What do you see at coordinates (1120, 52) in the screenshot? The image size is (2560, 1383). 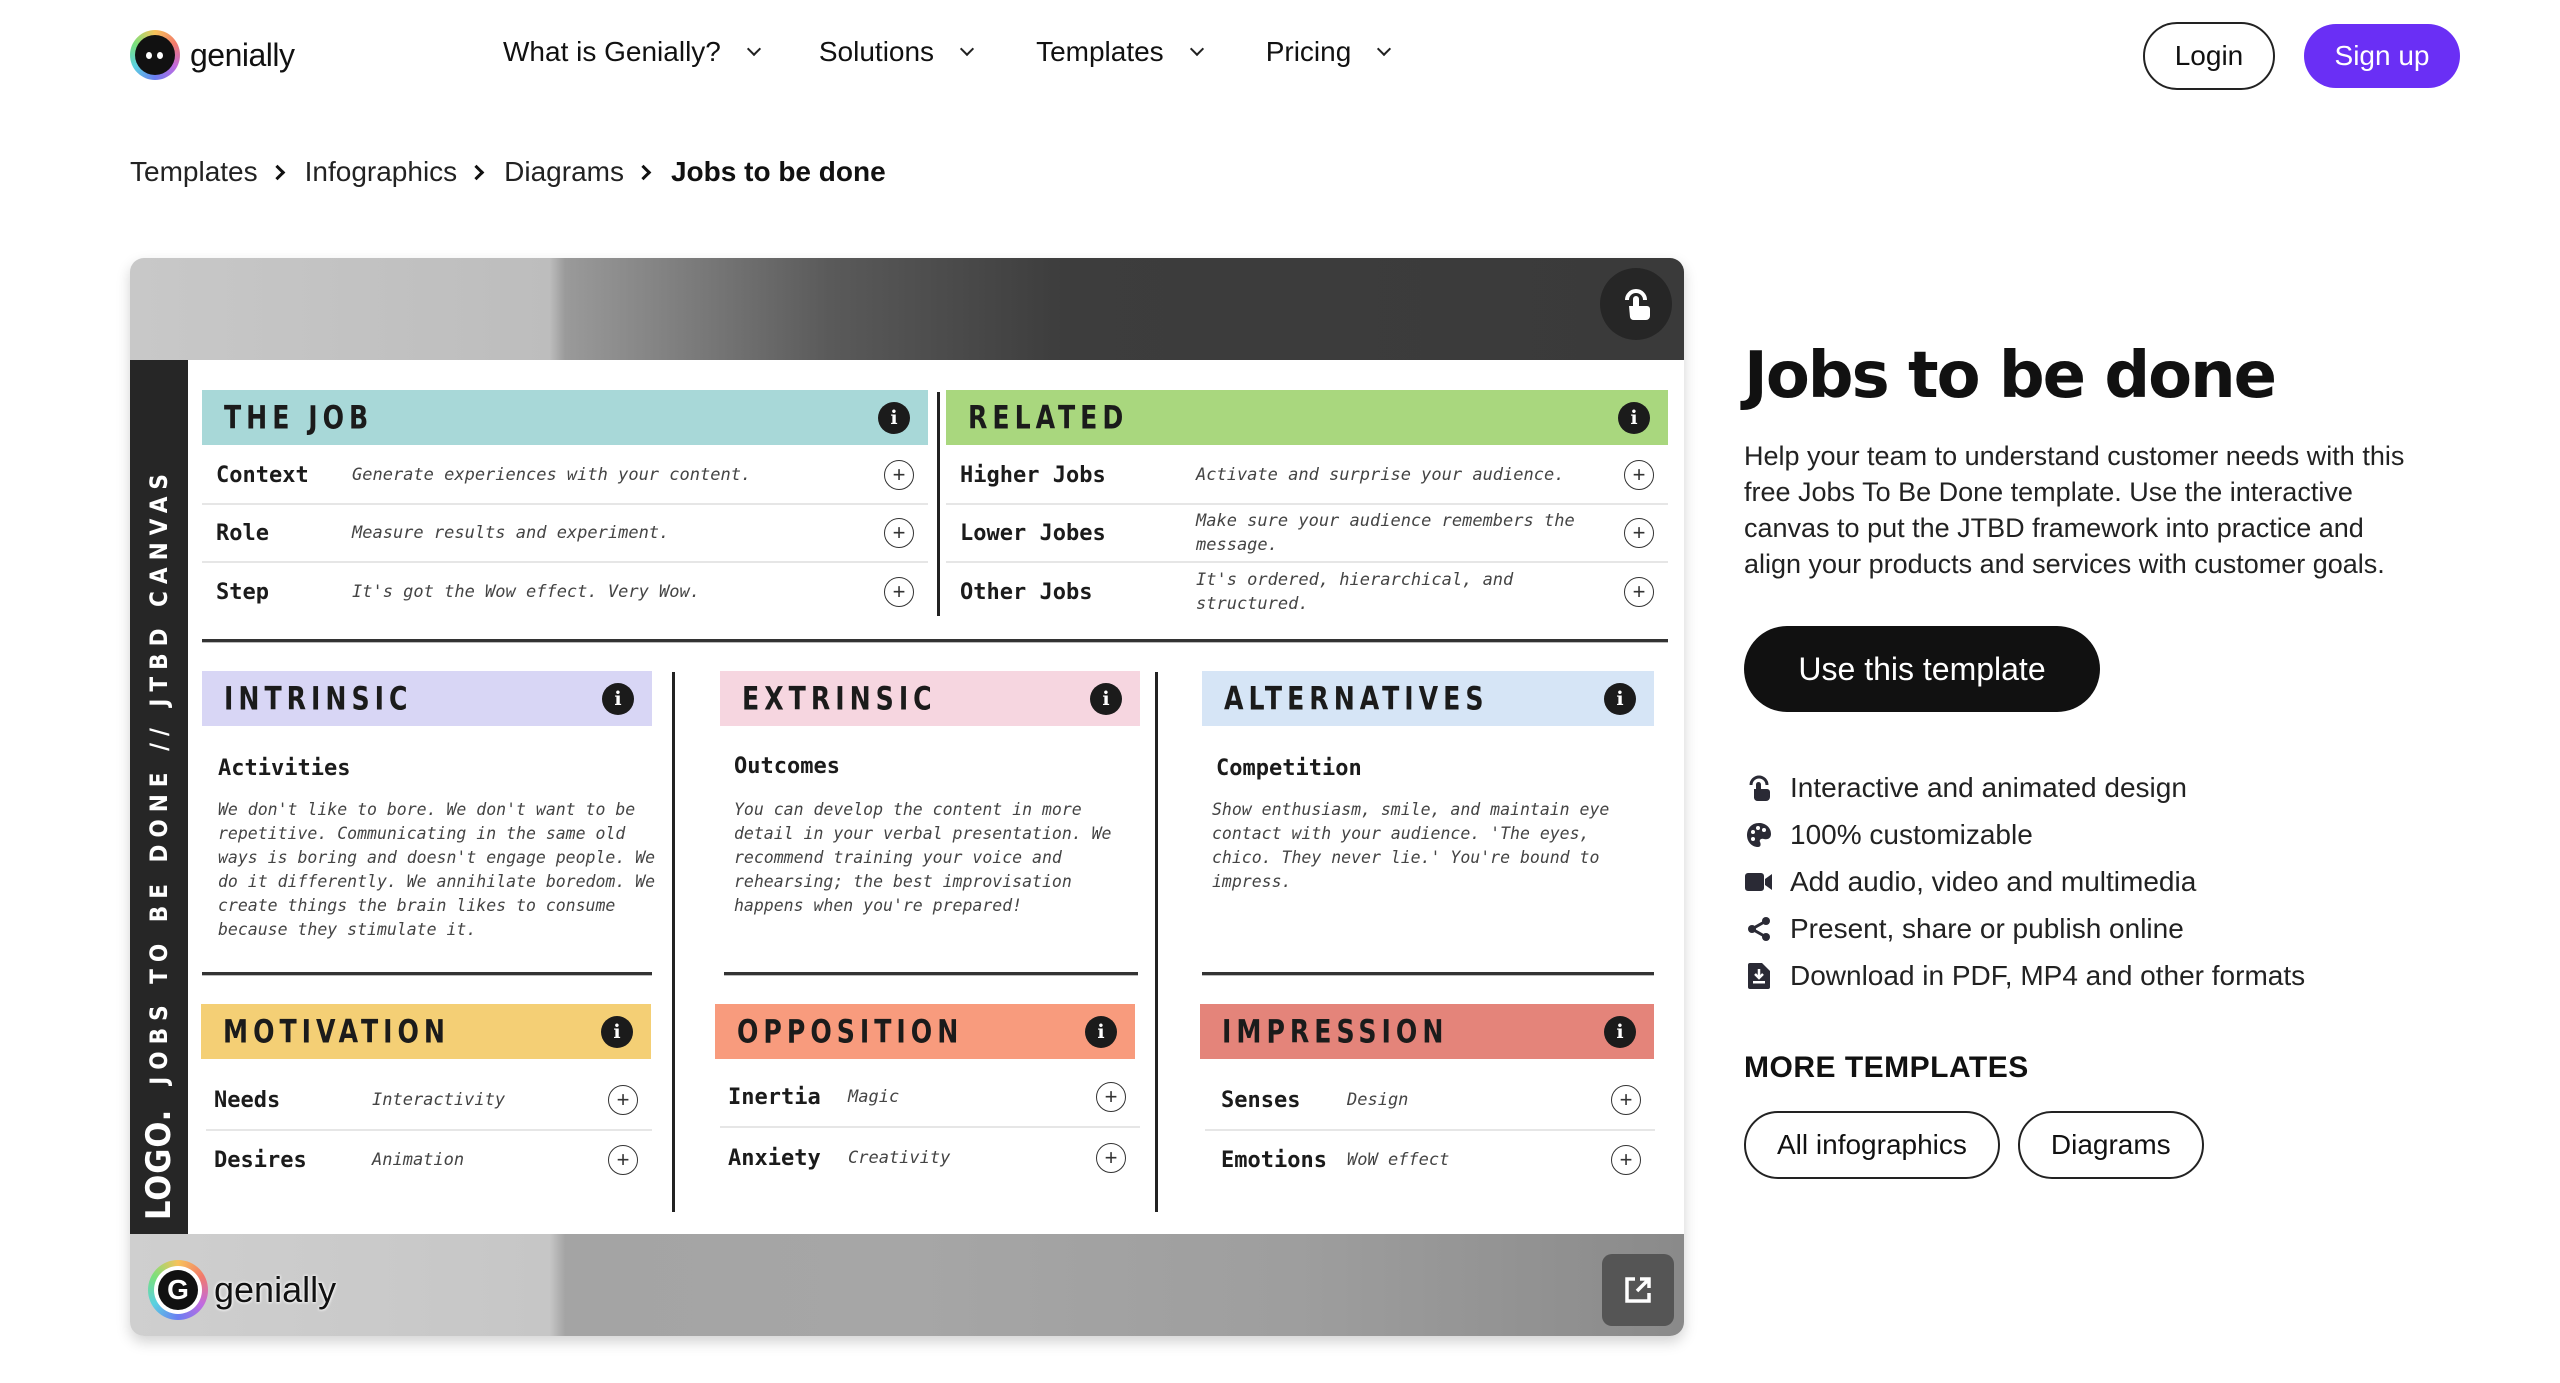 I see `nav-templates: Templates` at bounding box center [1120, 52].